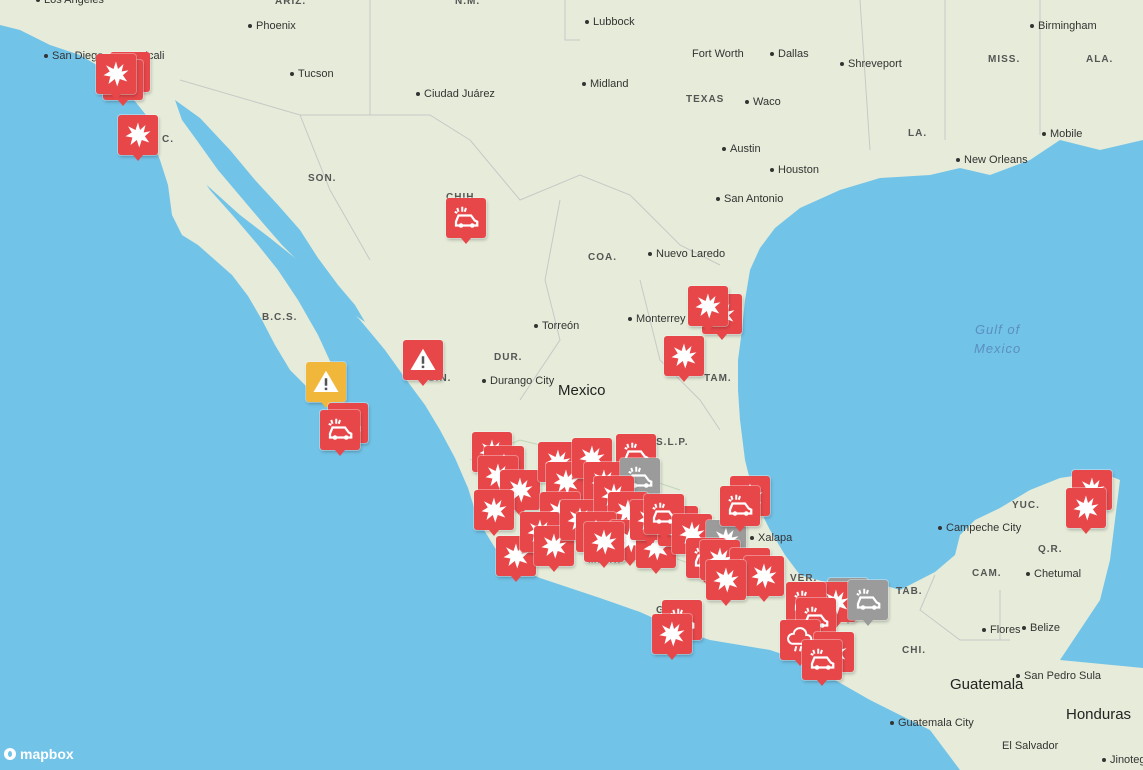 The height and width of the screenshot is (770, 1143). I want to click on map-label-state: LA., so click(918, 133).